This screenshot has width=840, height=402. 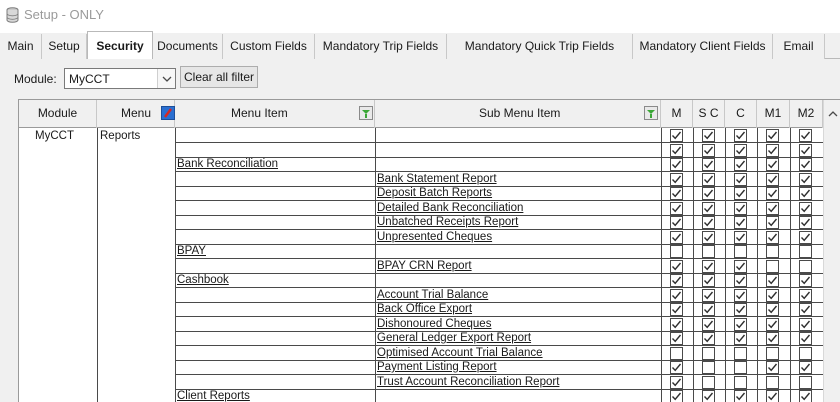 What do you see at coordinates (275, 280) in the screenshot?
I see `menu-item-cell: Cashbook` at bounding box center [275, 280].